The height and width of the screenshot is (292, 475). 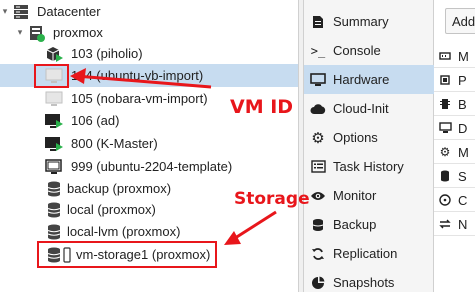 What do you see at coordinates (272, 199) in the screenshot?
I see `storage-annotation-label: Storage` at bounding box center [272, 199].